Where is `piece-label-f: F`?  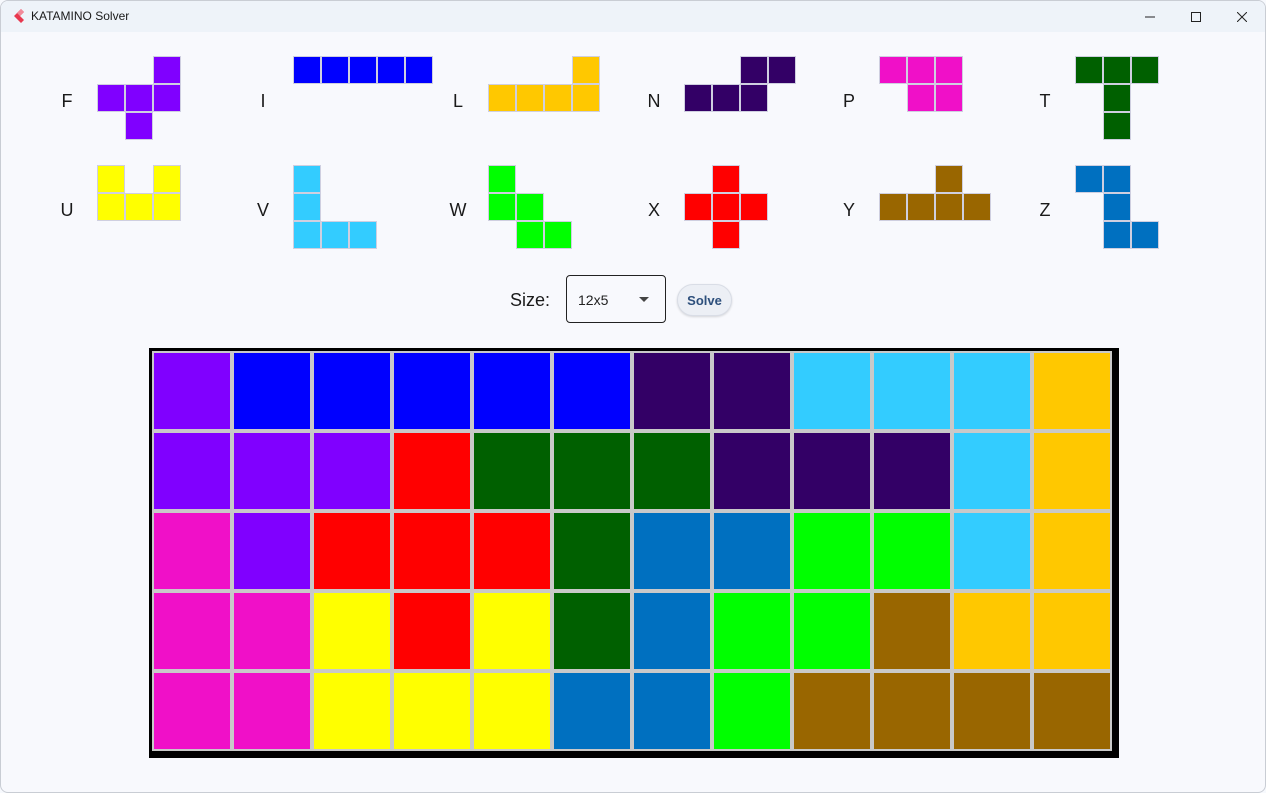
piece-label-f: F is located at coordinates (67, 101).